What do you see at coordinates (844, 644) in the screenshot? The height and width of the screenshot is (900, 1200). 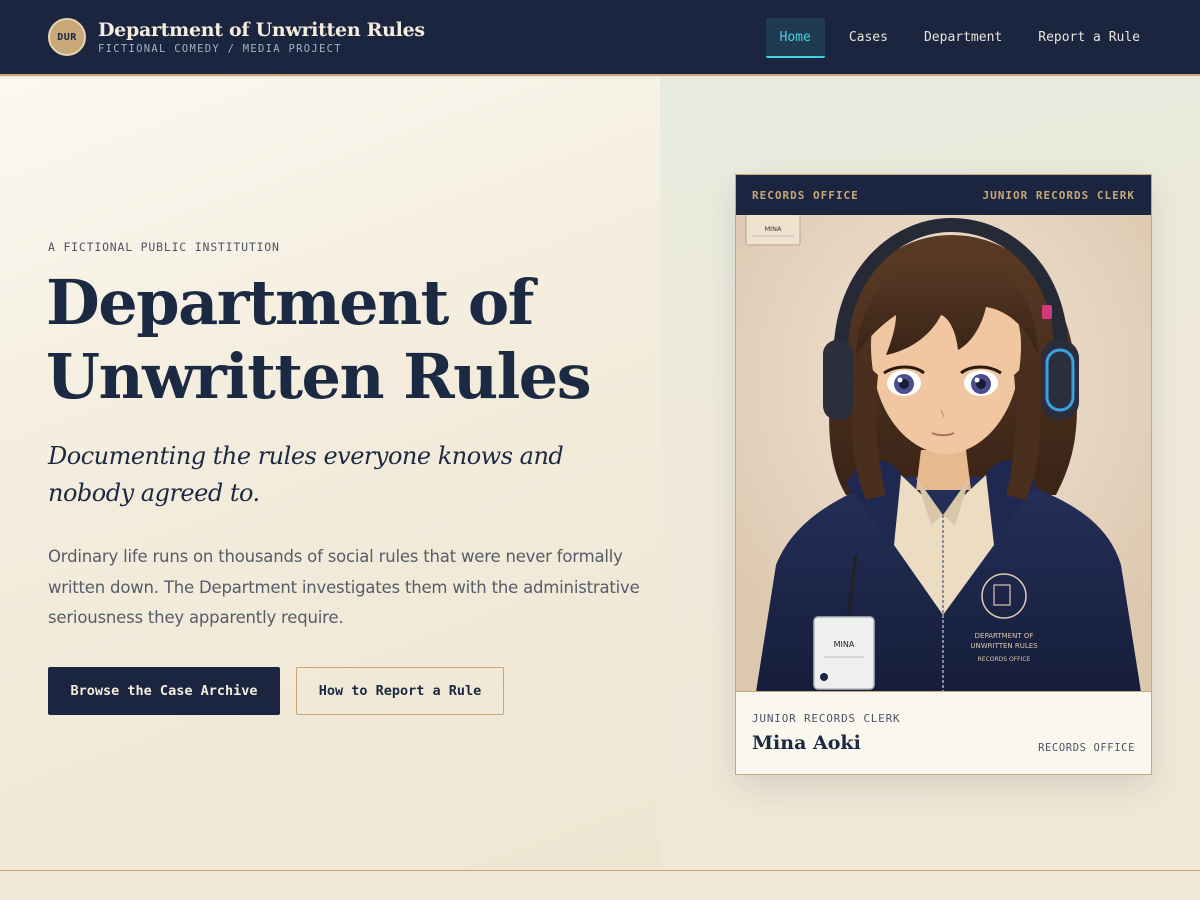 I see `lanyard-badge-name: MINA` at bounding box center [844, 644].